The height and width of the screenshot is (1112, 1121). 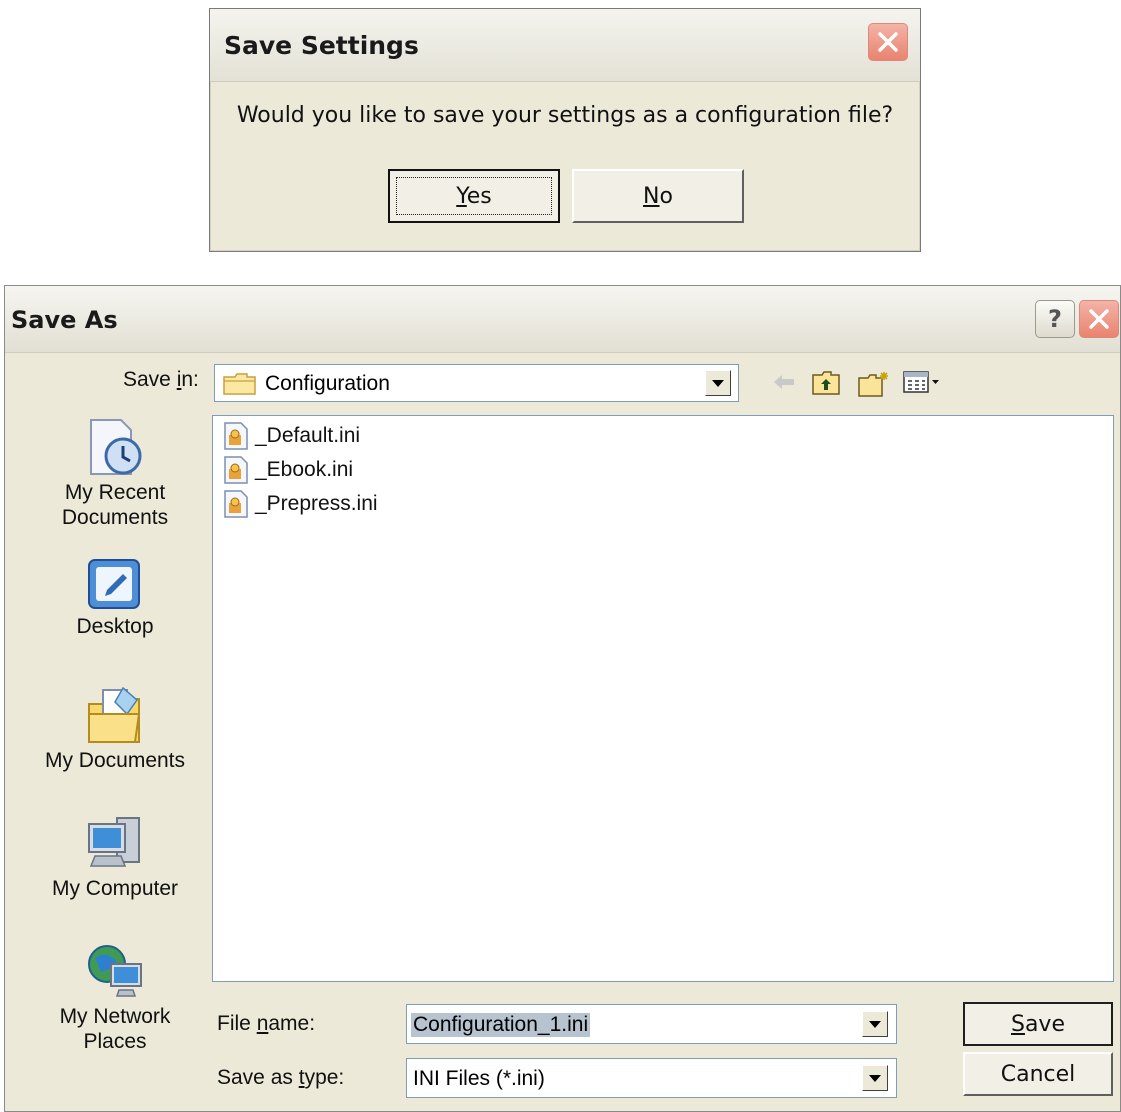 What do you see at coordinates (64, 320) in the screenshot?
I see `save-as-title: Save As` at bounding box center [64, 320].